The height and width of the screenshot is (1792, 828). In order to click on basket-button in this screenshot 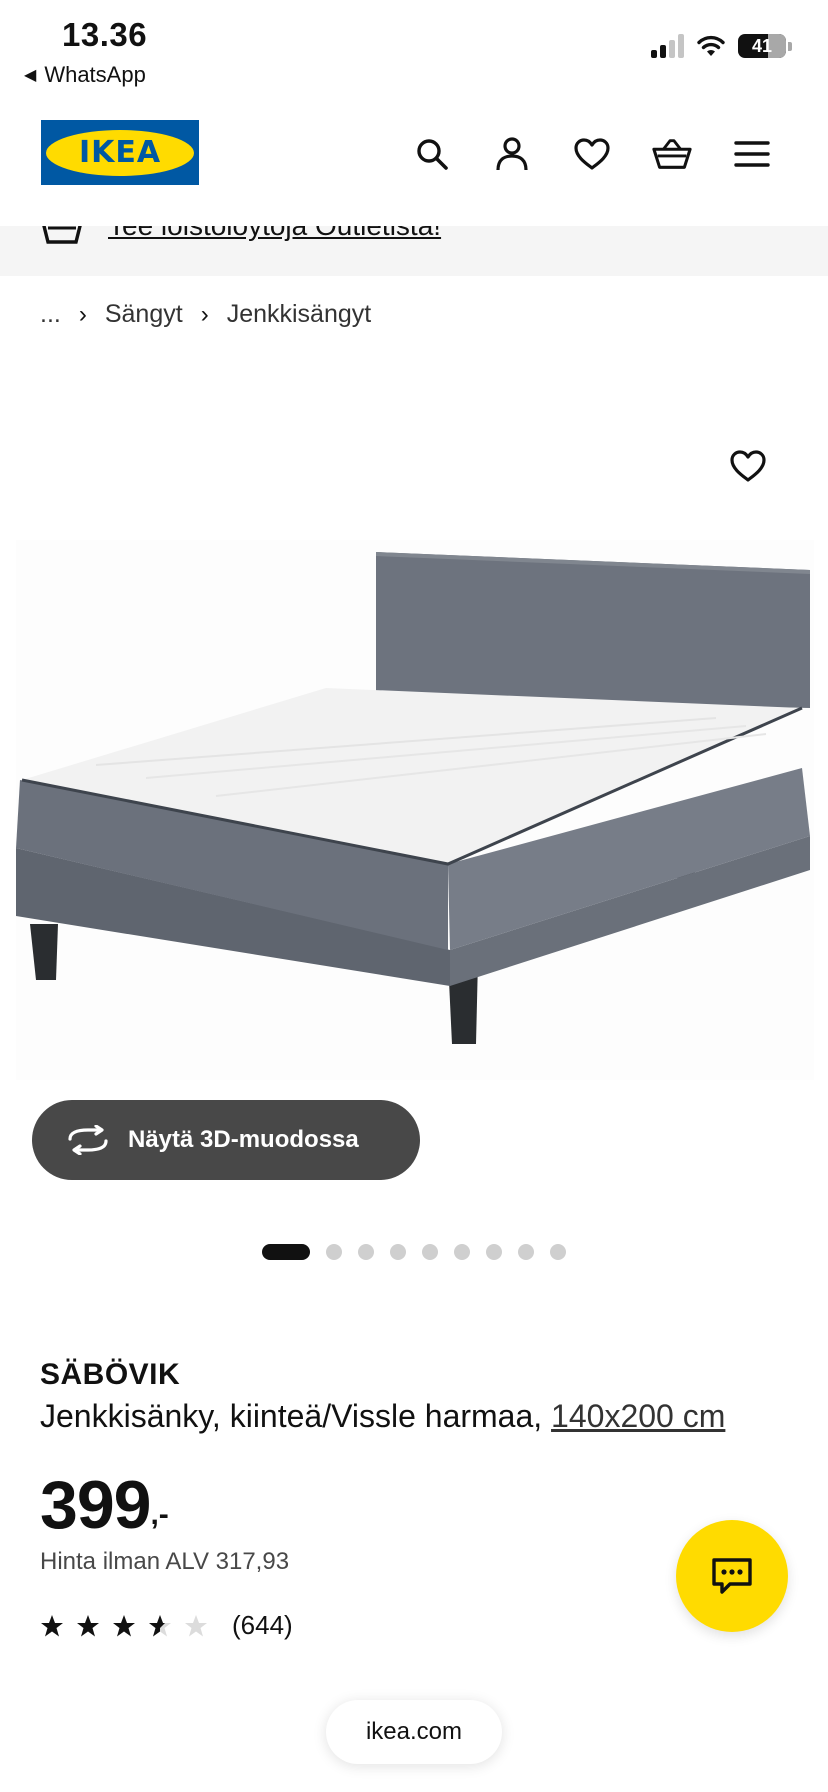, I will do `click(672, 154)`.